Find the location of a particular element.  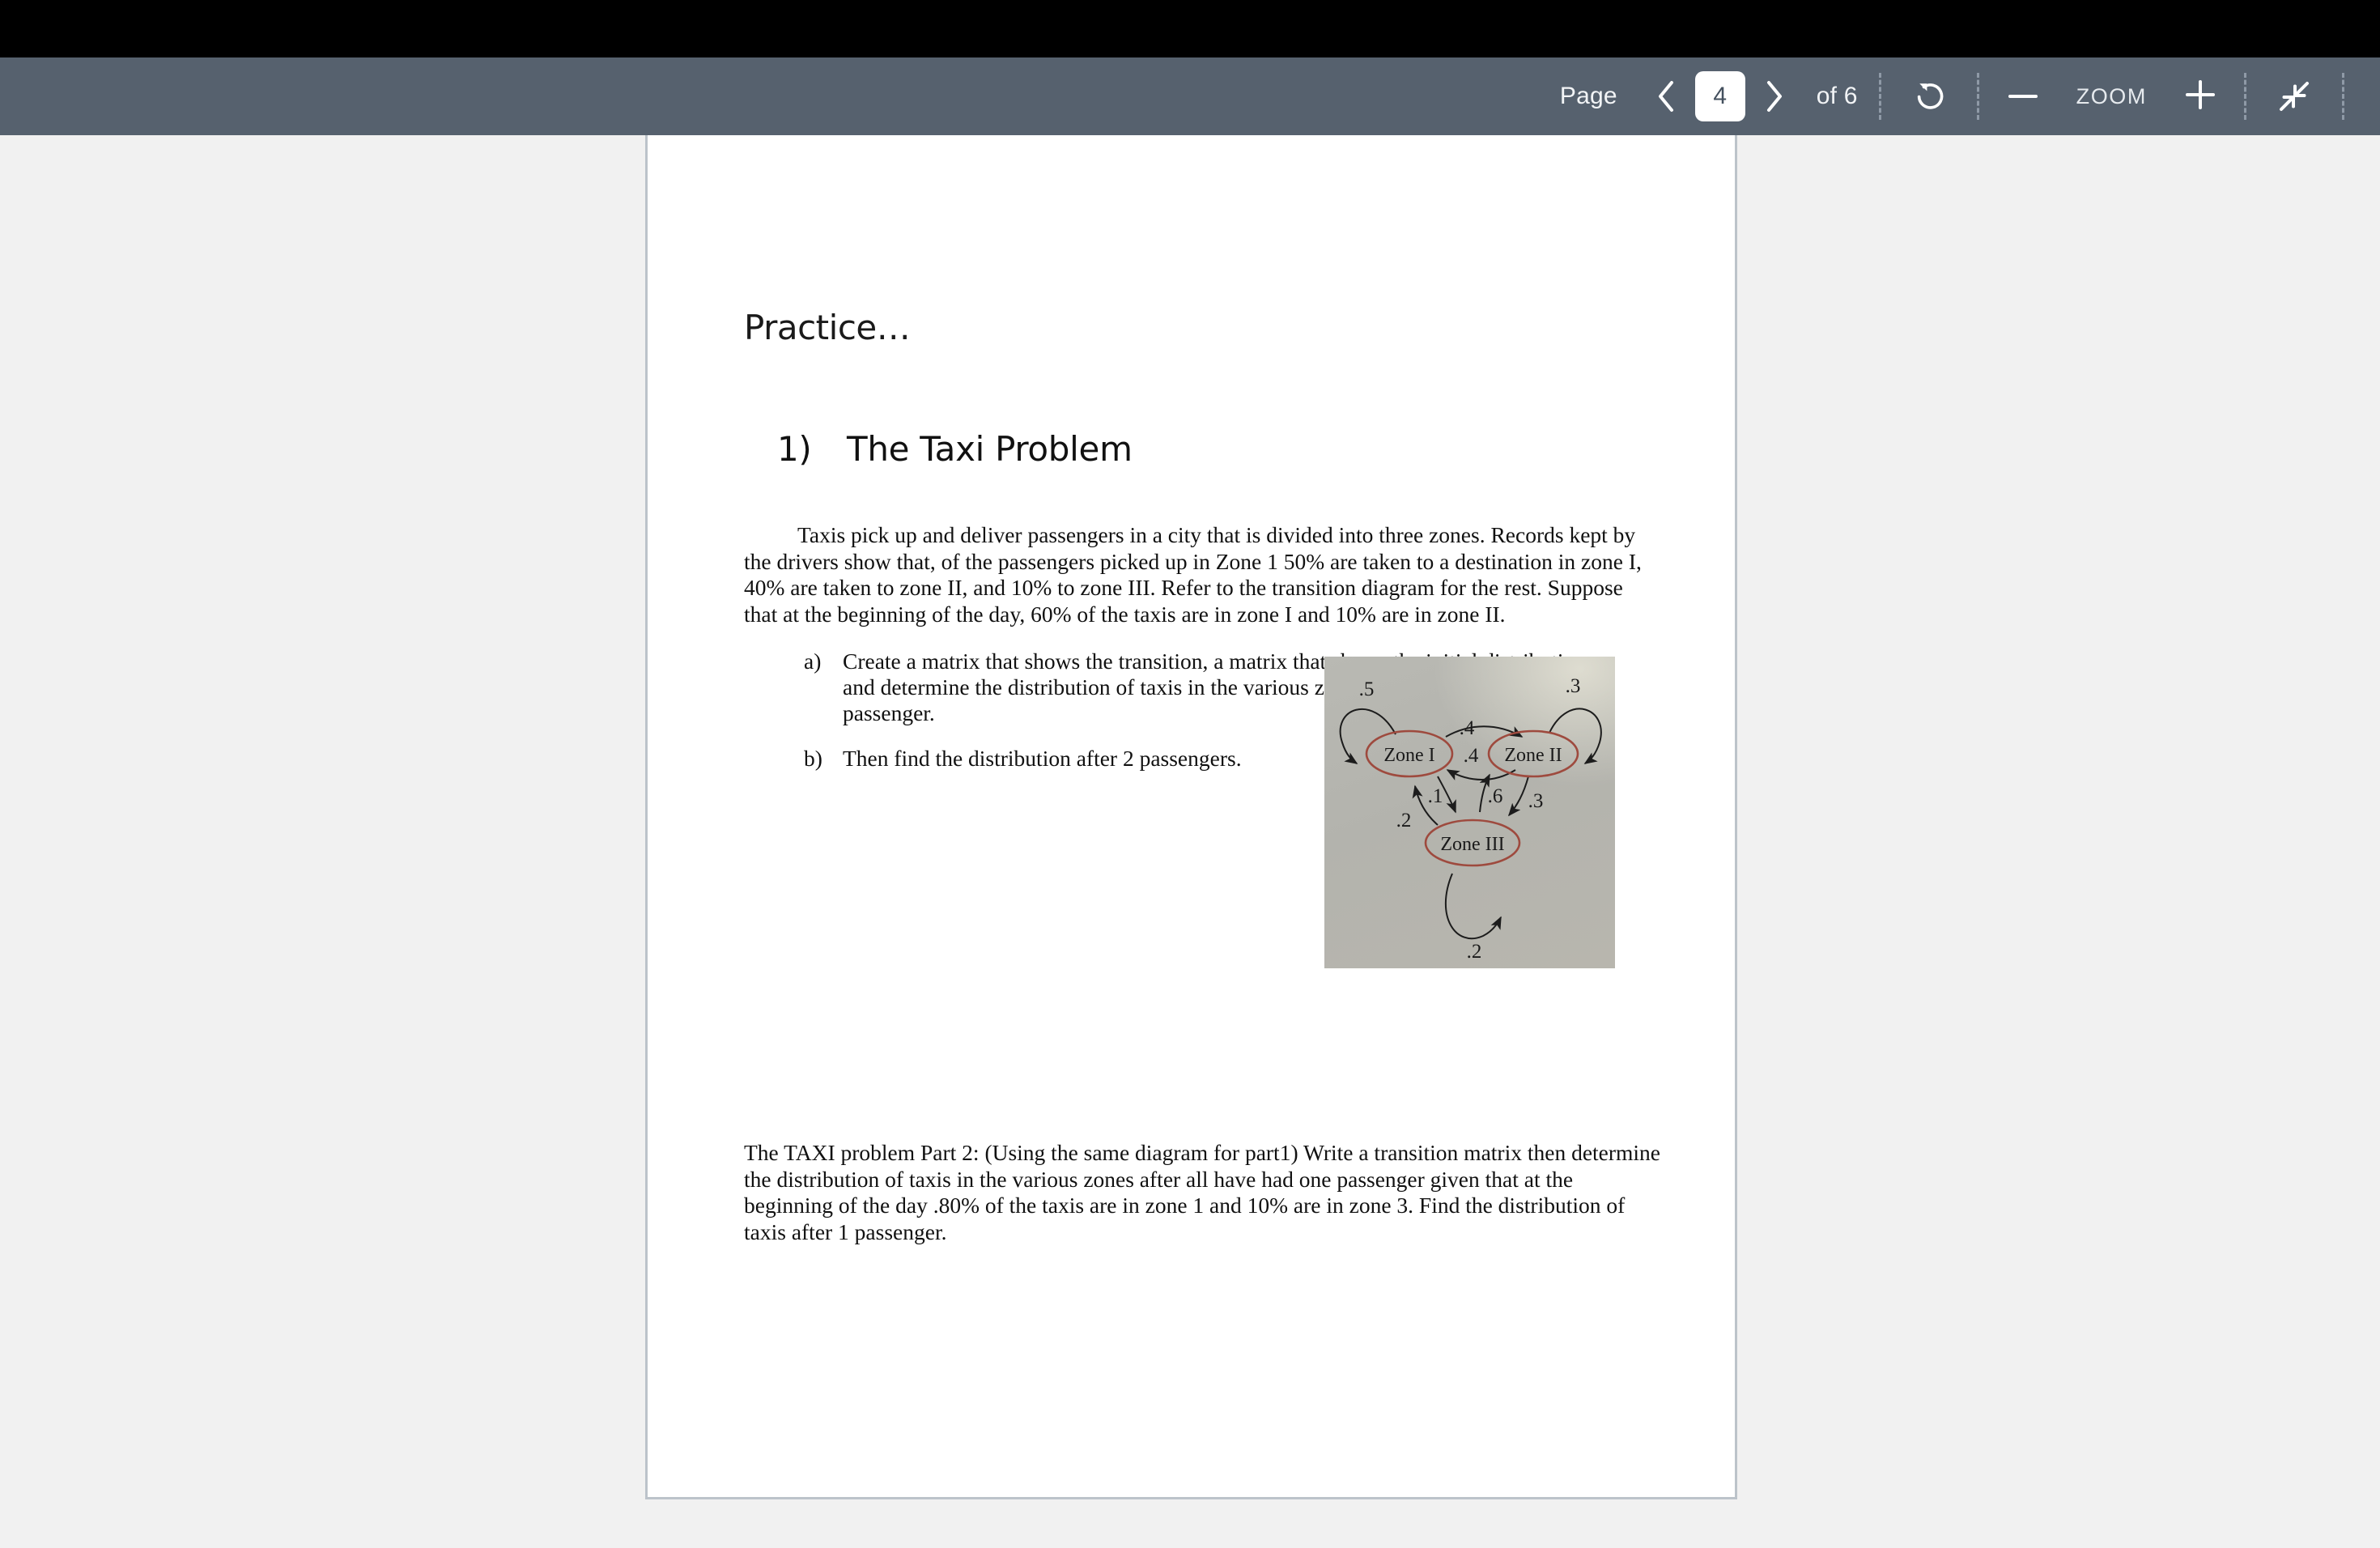

edge-label-iii-i: .2 is located at coordinates (1404, 820).